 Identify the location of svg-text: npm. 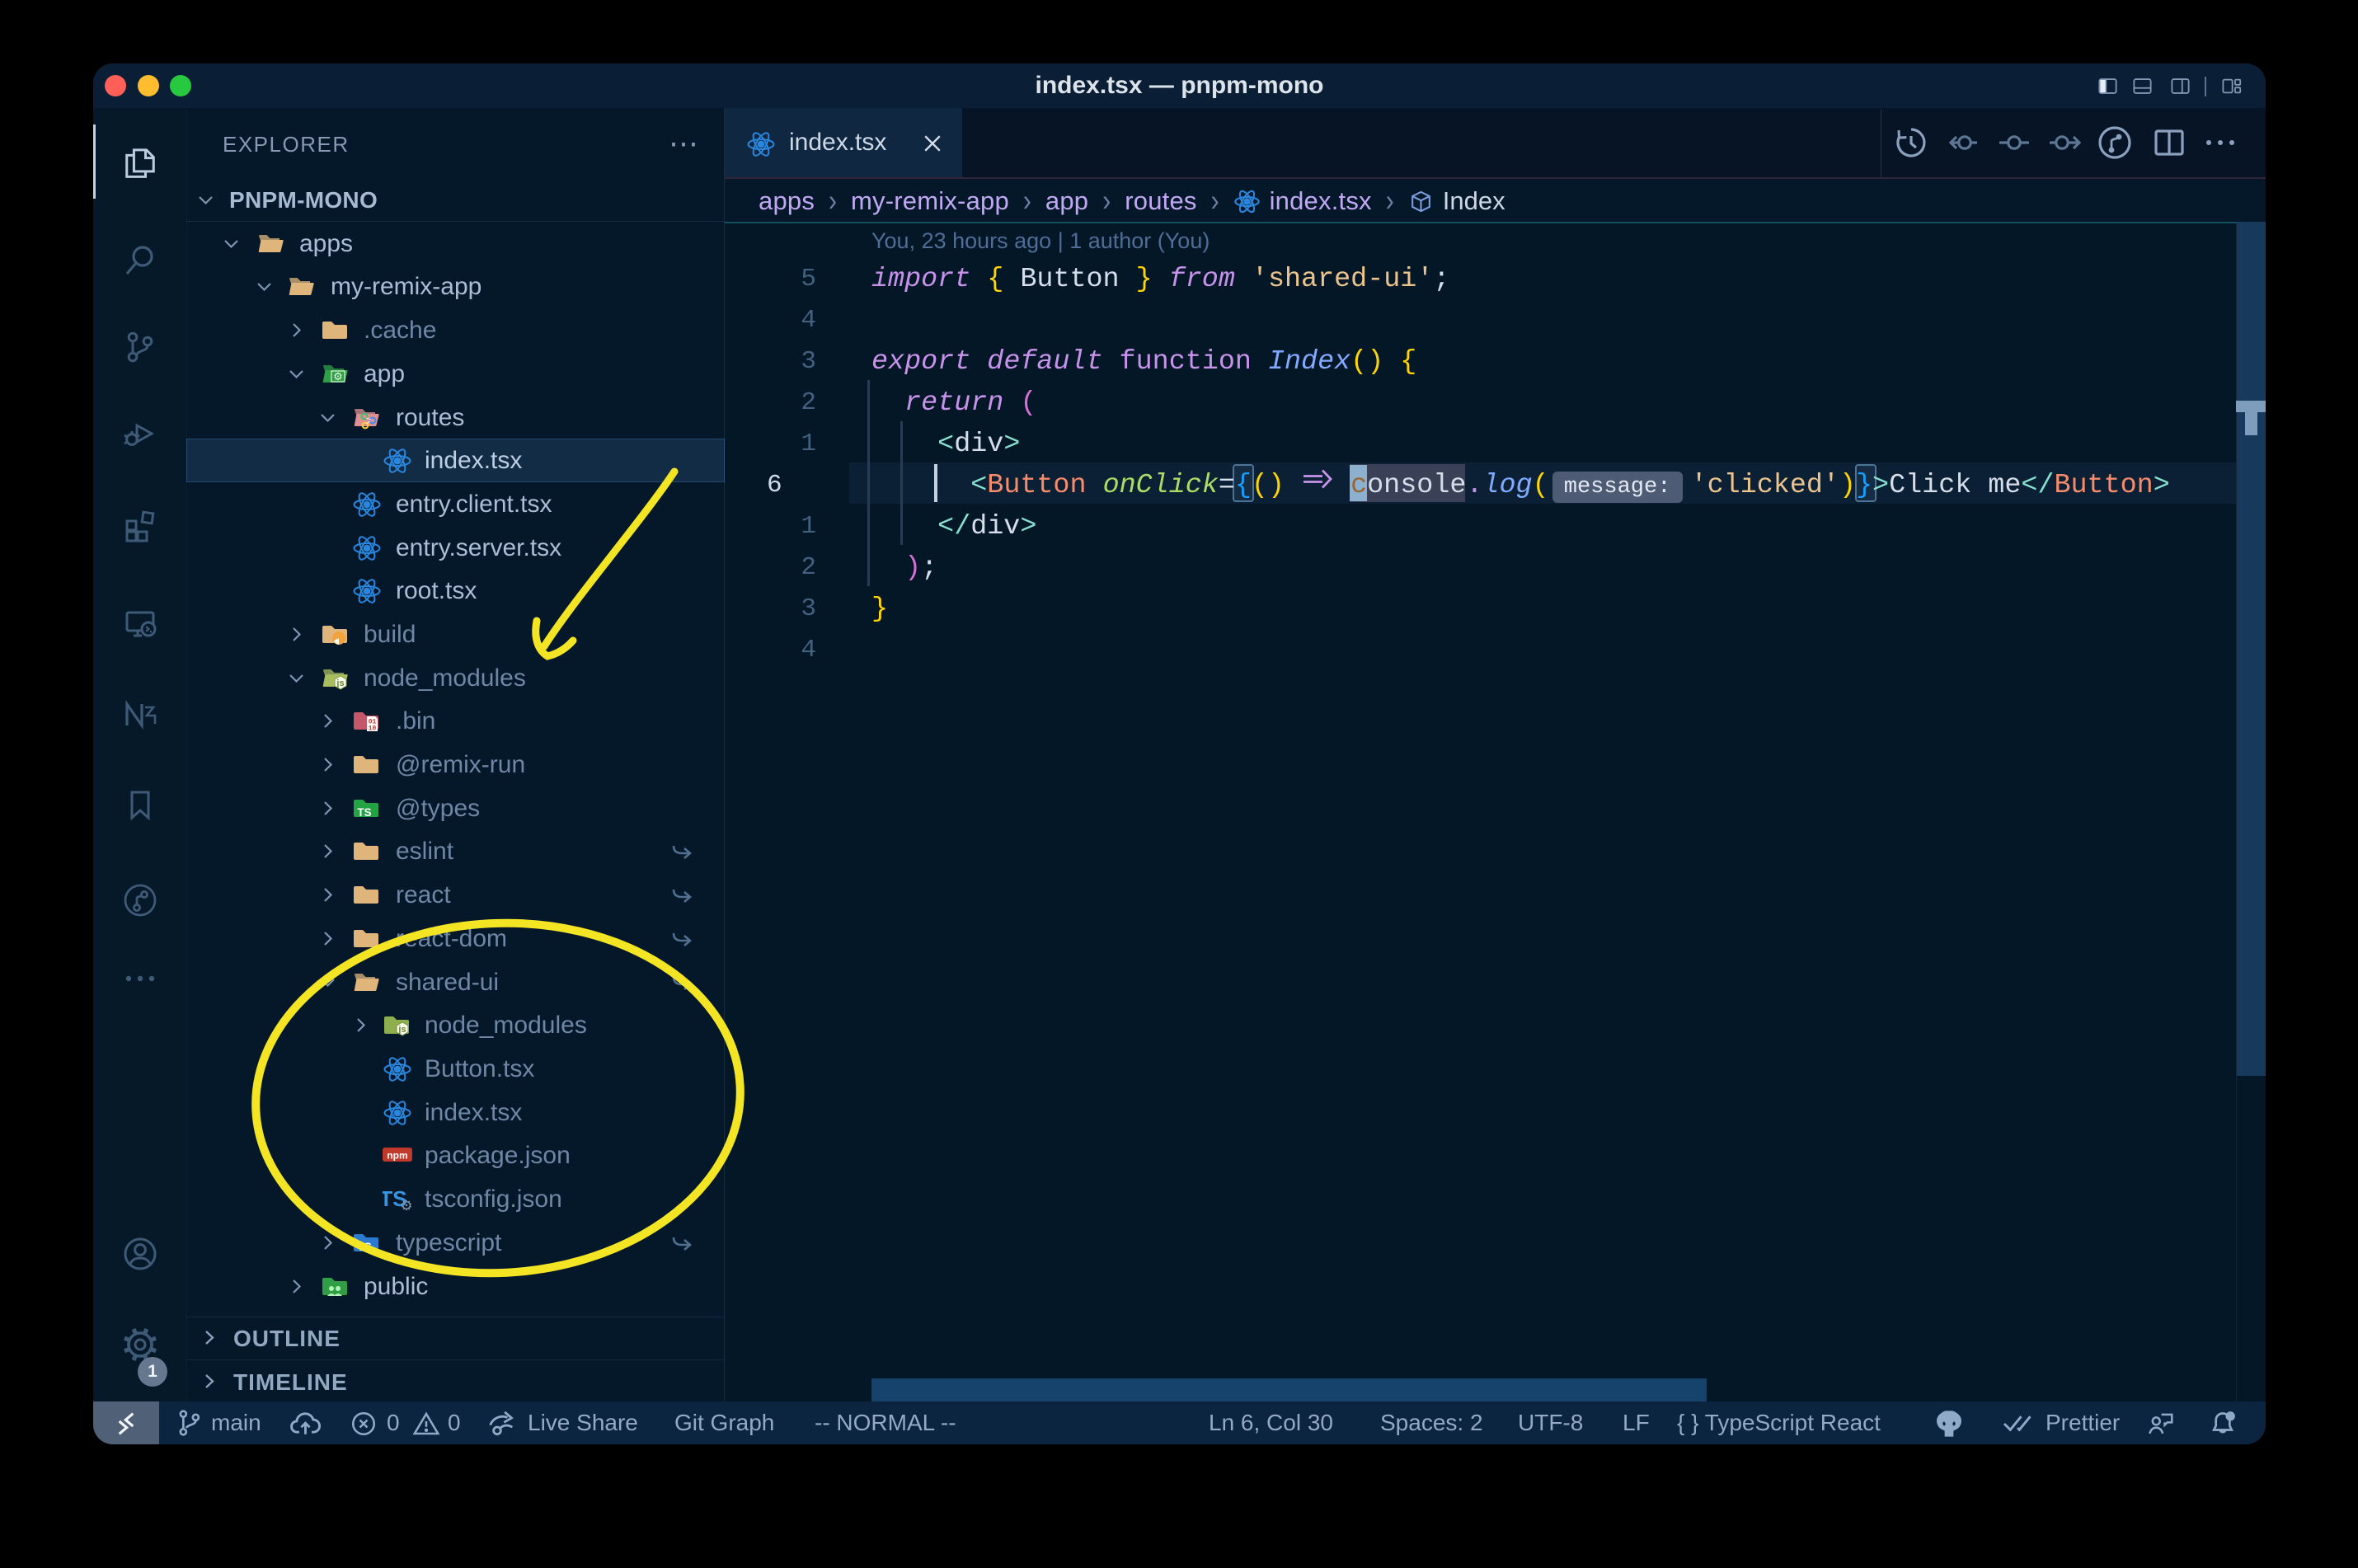
(397, 1156).